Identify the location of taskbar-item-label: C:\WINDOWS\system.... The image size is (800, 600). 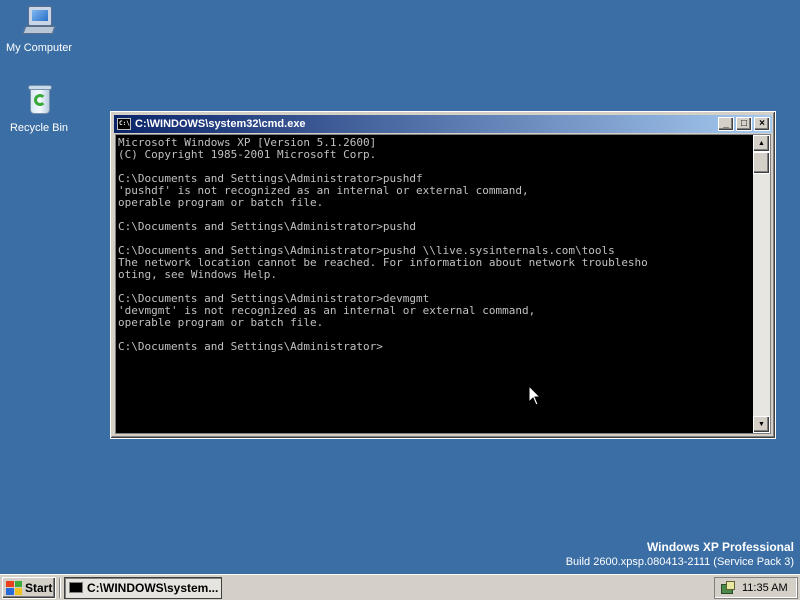
(153, 587).